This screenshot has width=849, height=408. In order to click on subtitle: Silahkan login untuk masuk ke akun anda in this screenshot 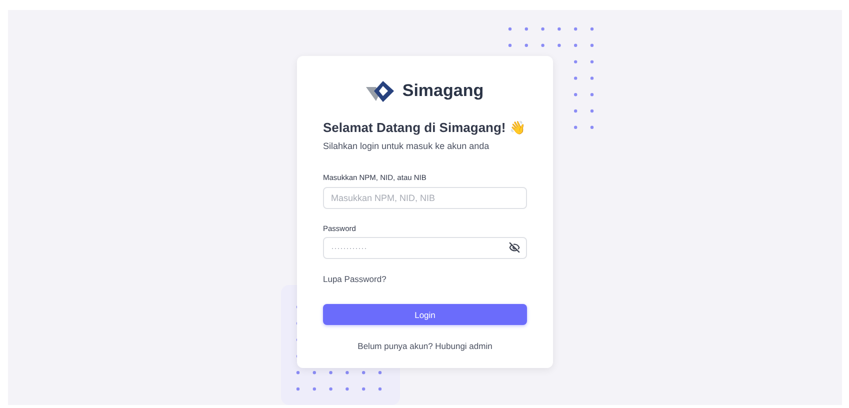, I will do `click(406, 146)`.